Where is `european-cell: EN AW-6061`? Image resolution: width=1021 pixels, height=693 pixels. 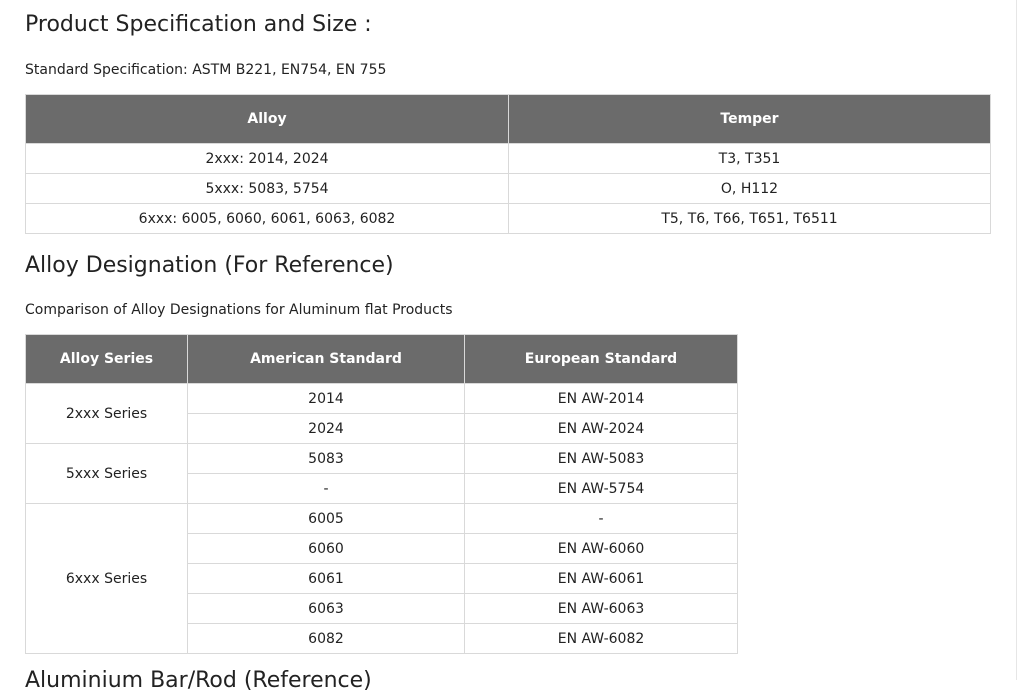
european-cell: EN AW-6061 is located at coordinates (601, 578).